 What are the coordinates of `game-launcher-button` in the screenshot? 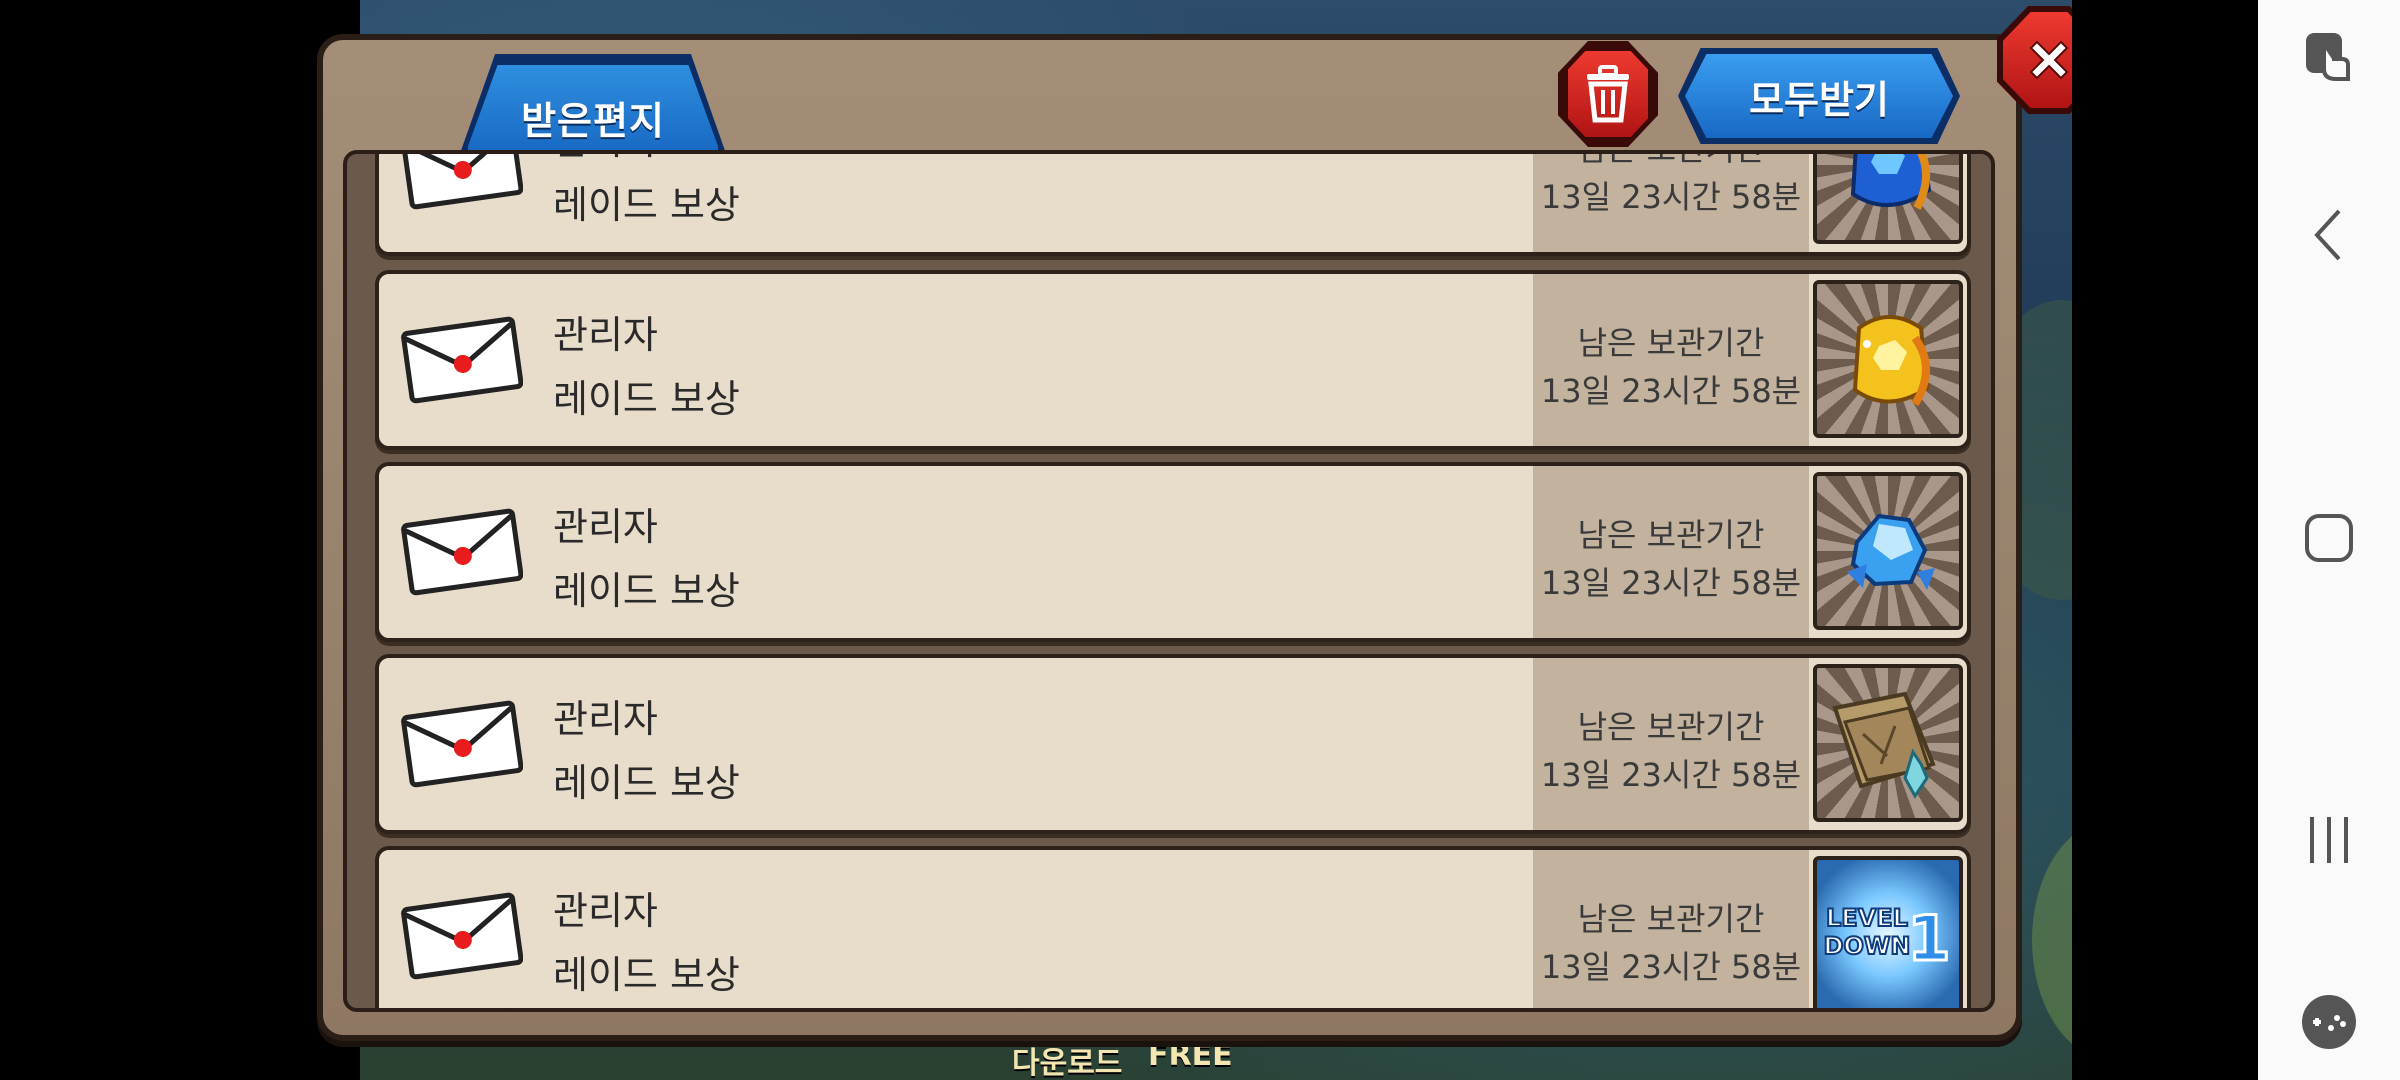 It's located at (2329, 1022).